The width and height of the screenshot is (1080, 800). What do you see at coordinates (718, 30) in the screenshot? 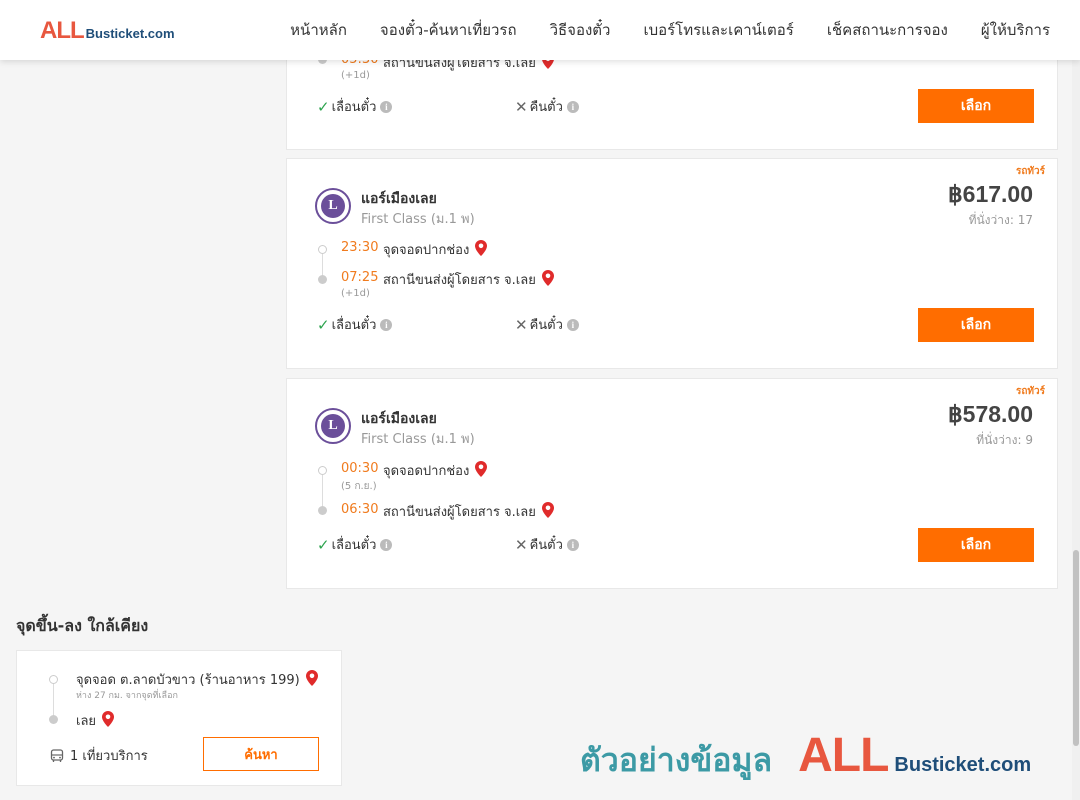
I see `nav-contact-counter: เบอร์โทรและเคาน์เตอร์` at bounding box center [718, 30].